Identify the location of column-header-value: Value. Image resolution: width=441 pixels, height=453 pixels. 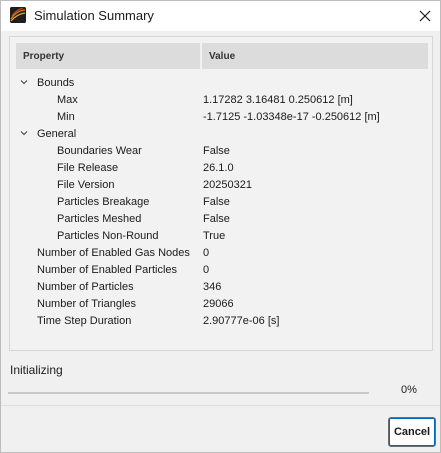
(315, 56).